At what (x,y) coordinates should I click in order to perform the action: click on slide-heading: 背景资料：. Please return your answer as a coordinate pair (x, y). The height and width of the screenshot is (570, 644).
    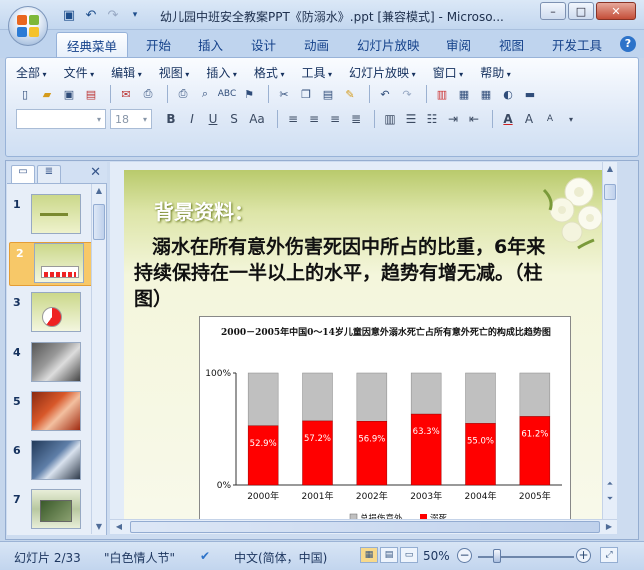
    Looking at the image, I should click on (204, 210).